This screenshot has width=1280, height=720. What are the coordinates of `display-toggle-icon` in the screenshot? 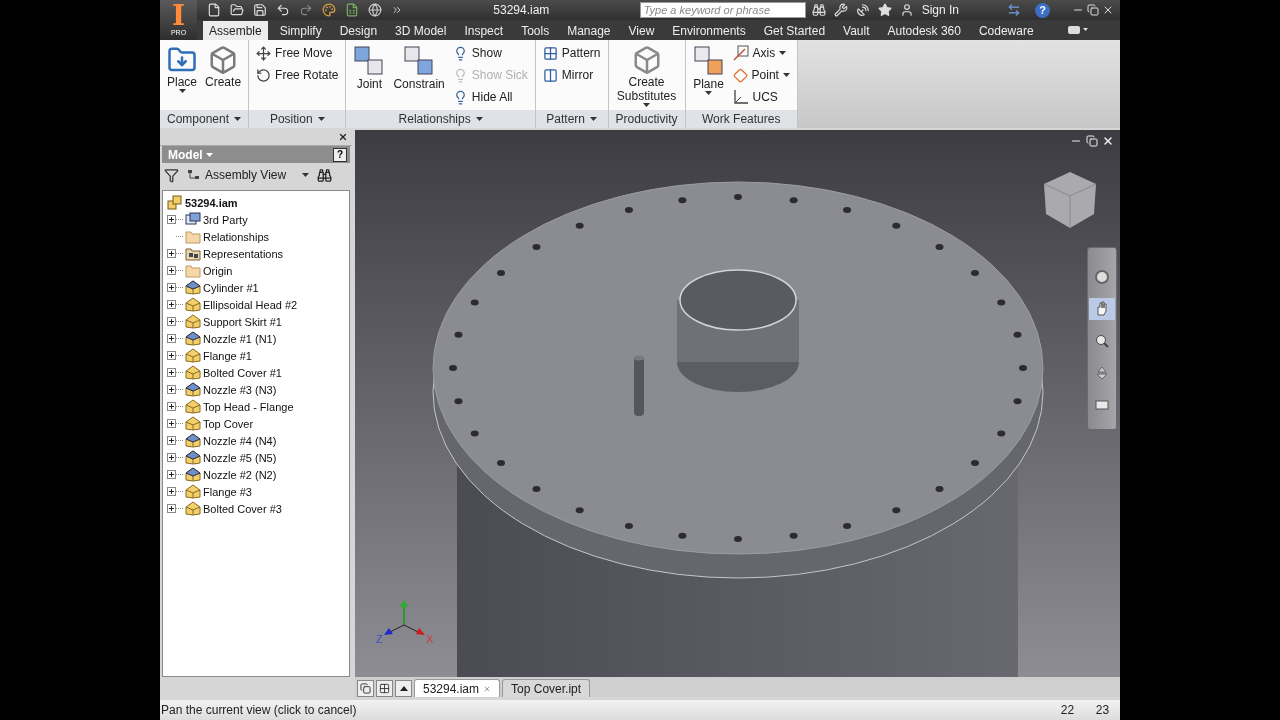 It's located at (1077, 30).